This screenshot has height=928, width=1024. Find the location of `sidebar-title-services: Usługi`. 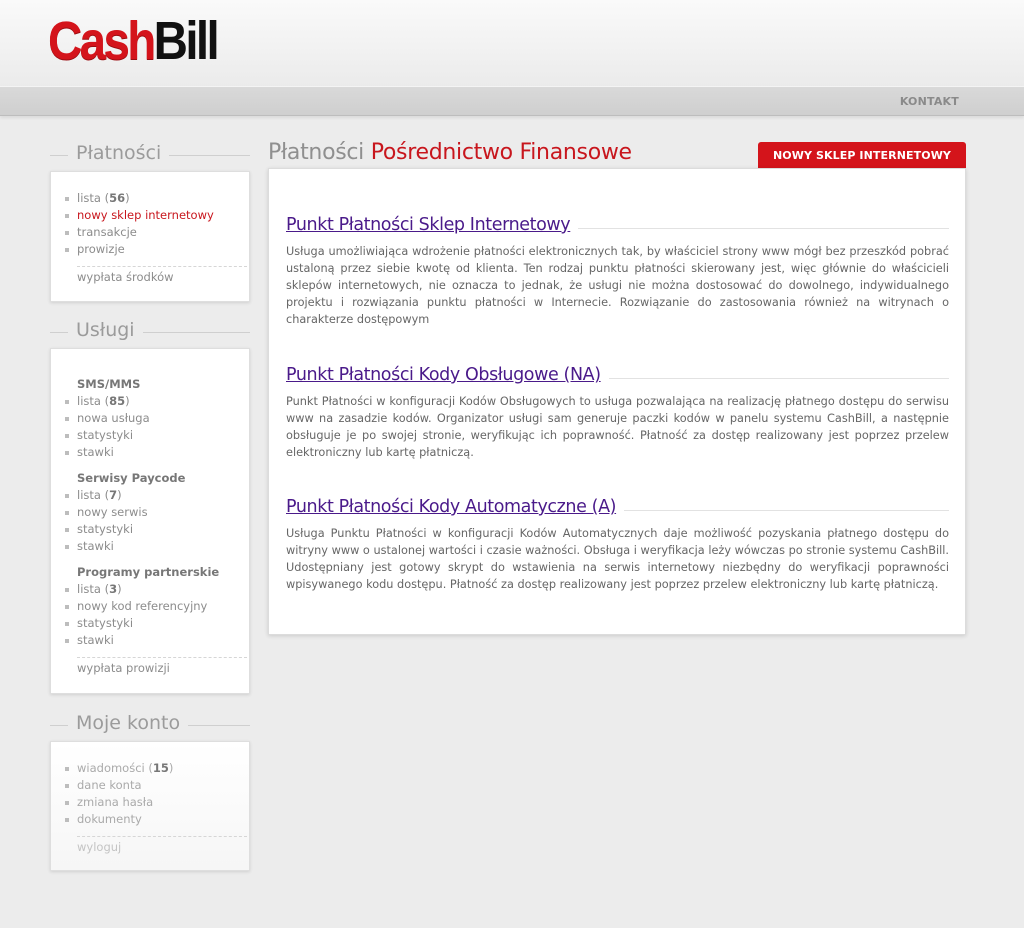

sidebar-title-services: Usługi is located at coordinates (150, 331).